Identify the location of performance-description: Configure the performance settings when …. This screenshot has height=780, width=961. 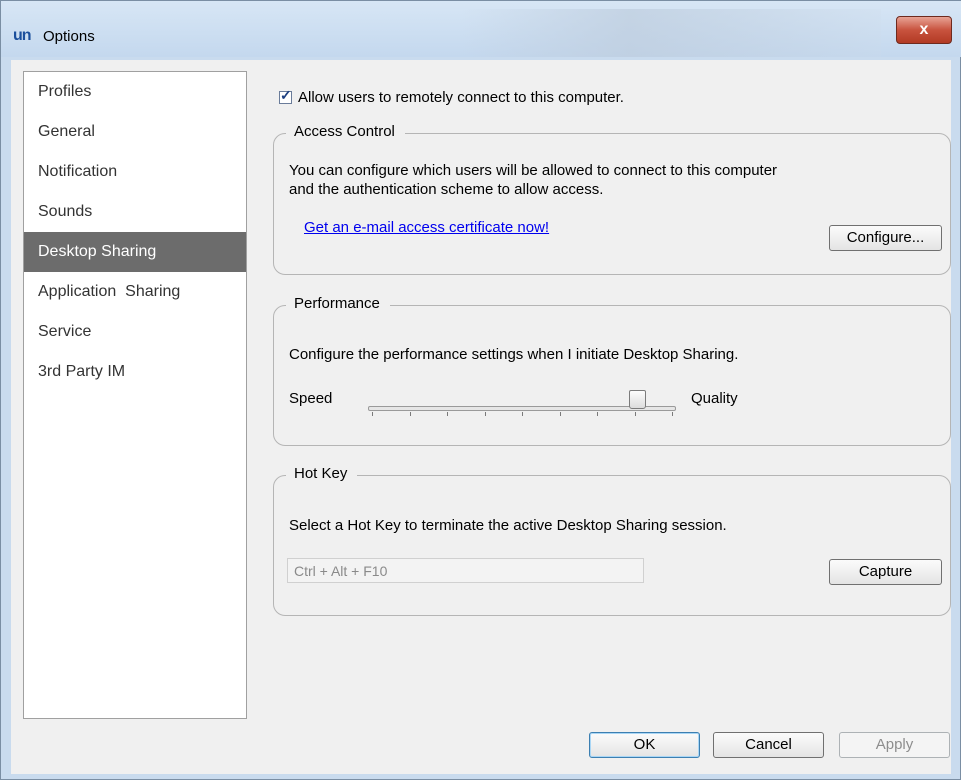
(514, 354).